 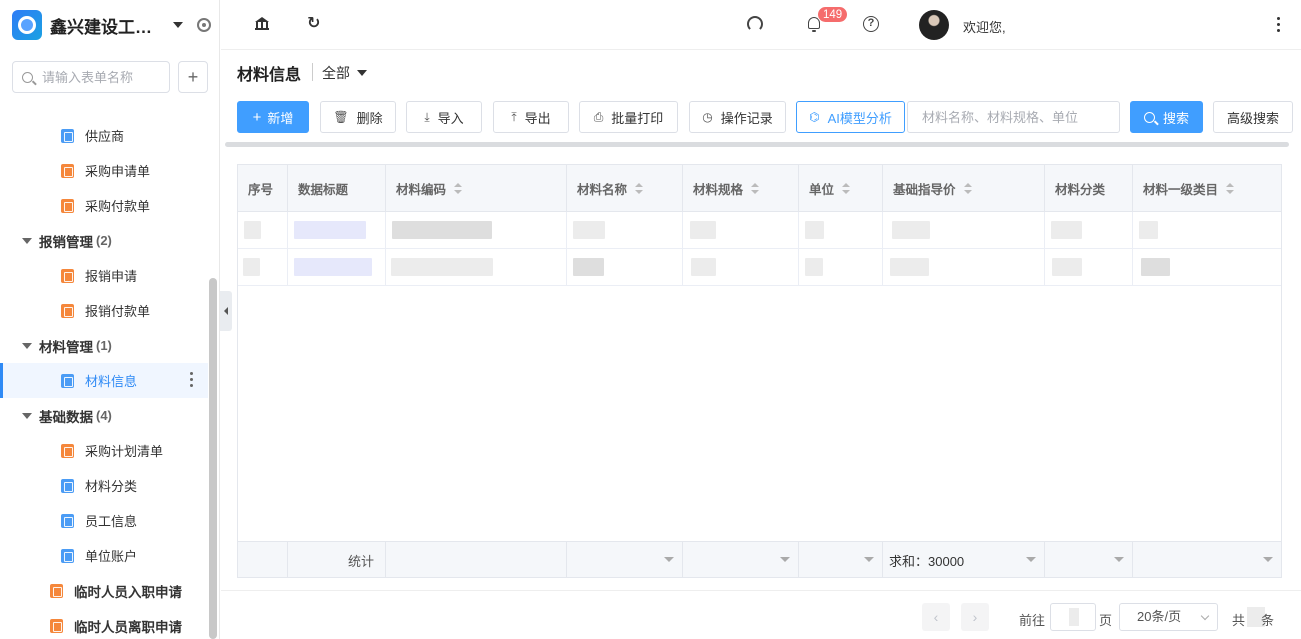 I want to click on headset-icon, so click(x=755, y=24).